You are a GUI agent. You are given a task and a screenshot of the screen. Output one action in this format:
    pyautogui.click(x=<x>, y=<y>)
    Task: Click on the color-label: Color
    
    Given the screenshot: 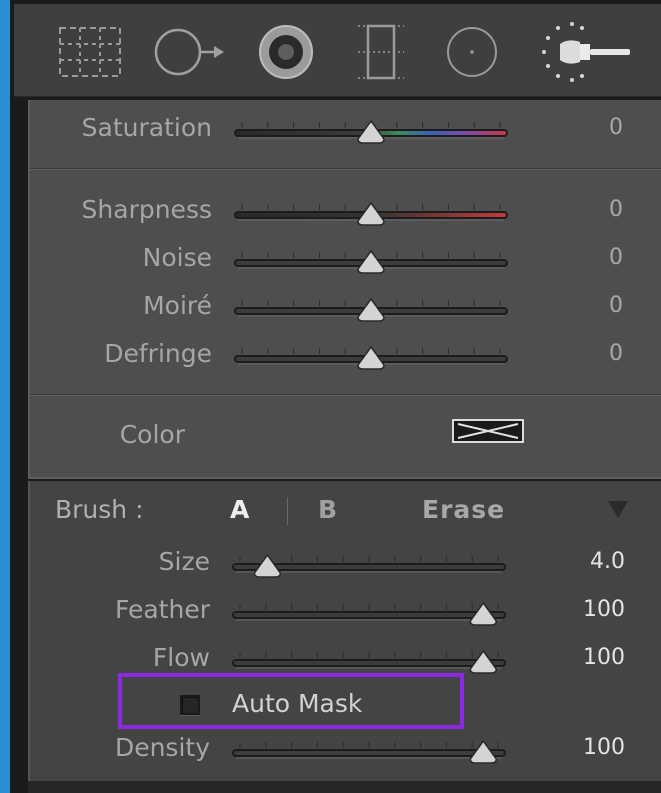 What is the action you would take?
    pyautogui.click(x=152, y=434)
    